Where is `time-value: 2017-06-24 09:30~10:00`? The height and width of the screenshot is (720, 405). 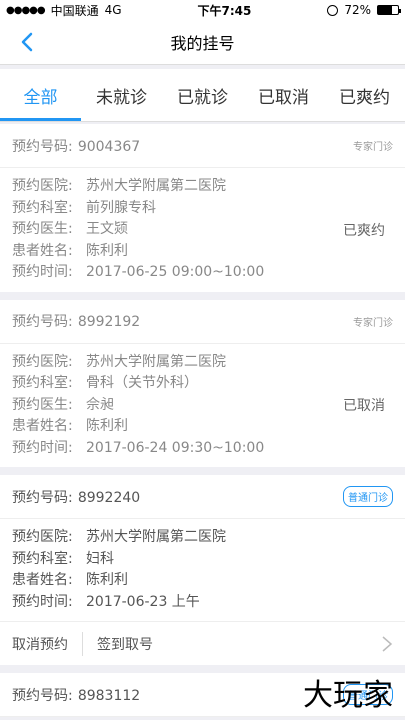 time-value: 2017-06-24 09:30~10:00 is located at coordinates (175, 447).